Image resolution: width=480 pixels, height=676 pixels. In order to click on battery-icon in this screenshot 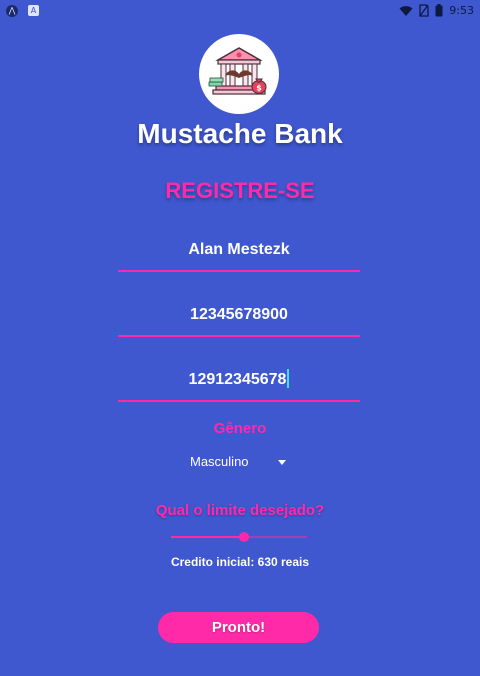, I will do `click(439, 10)`.